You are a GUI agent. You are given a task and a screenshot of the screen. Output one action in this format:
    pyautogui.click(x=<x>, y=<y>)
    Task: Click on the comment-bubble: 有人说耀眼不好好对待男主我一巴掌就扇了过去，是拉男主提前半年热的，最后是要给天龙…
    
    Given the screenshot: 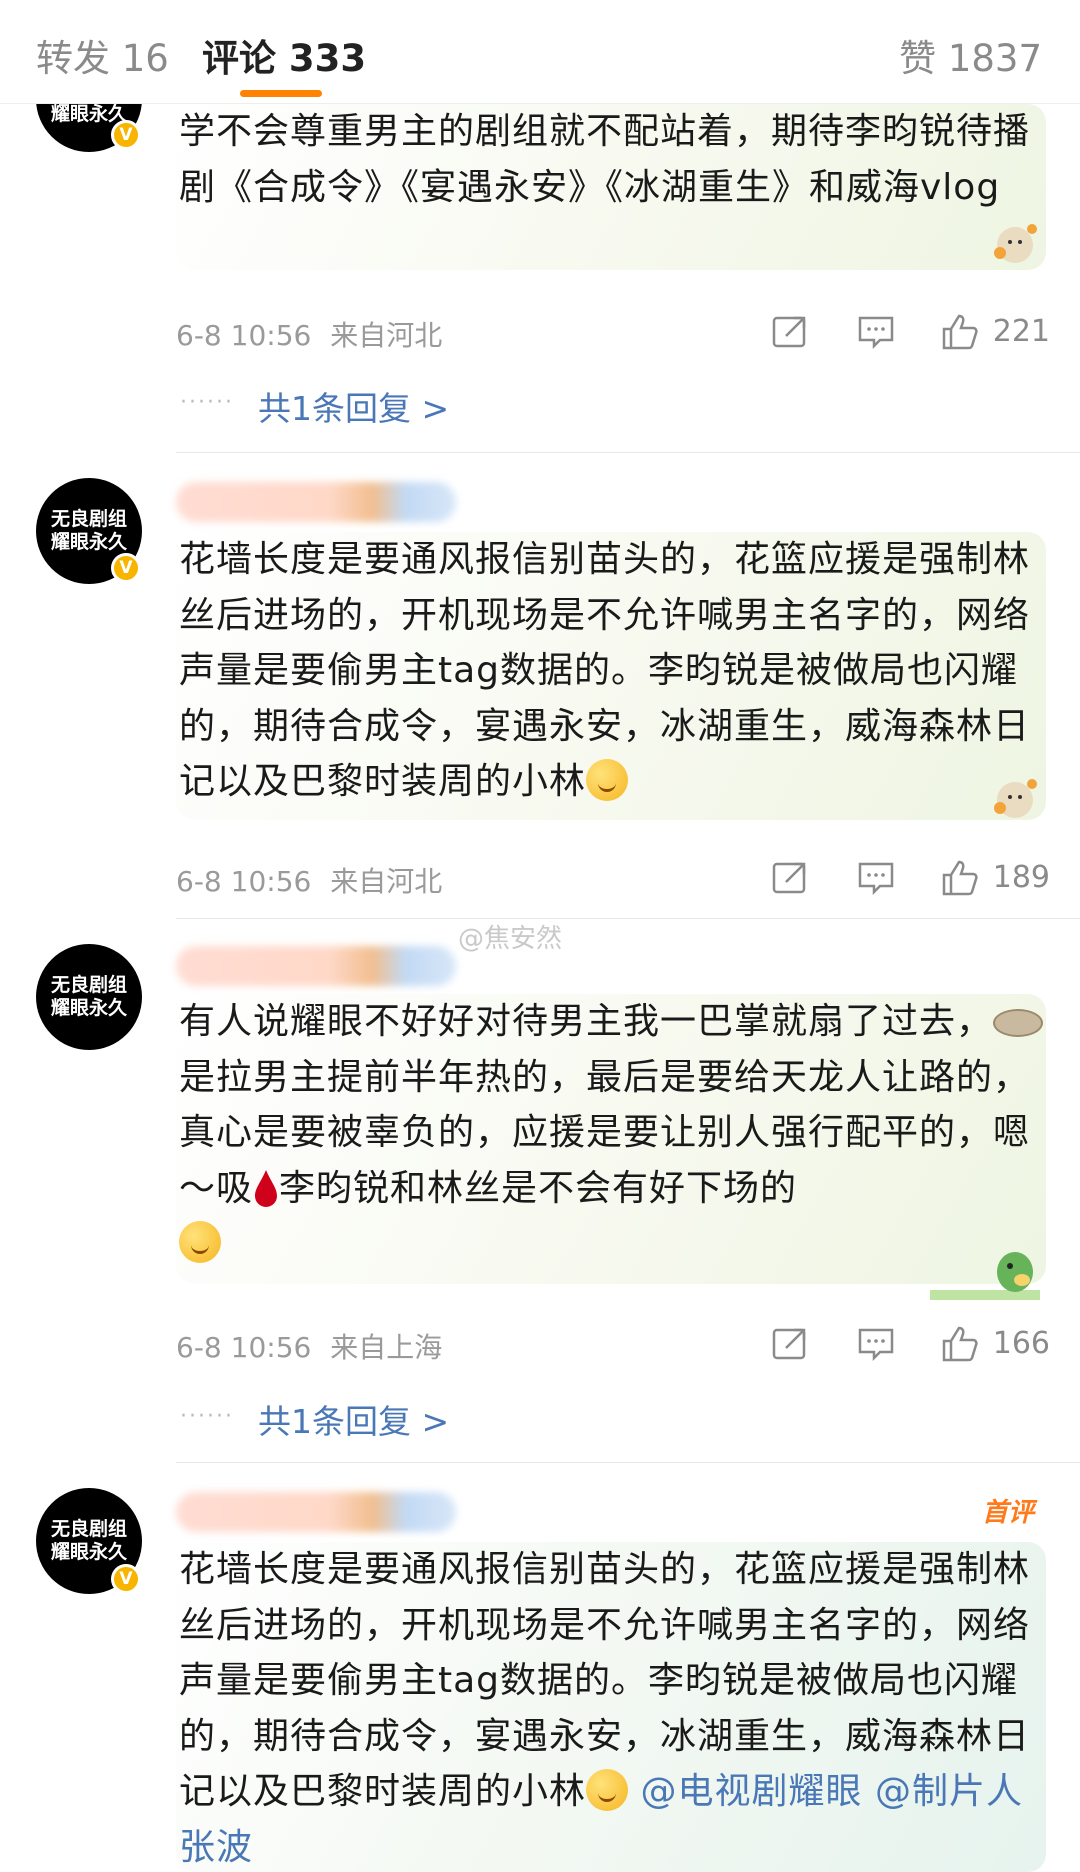 What is the action you would take?
    pyautogui.click(x=611, y=1139)
    